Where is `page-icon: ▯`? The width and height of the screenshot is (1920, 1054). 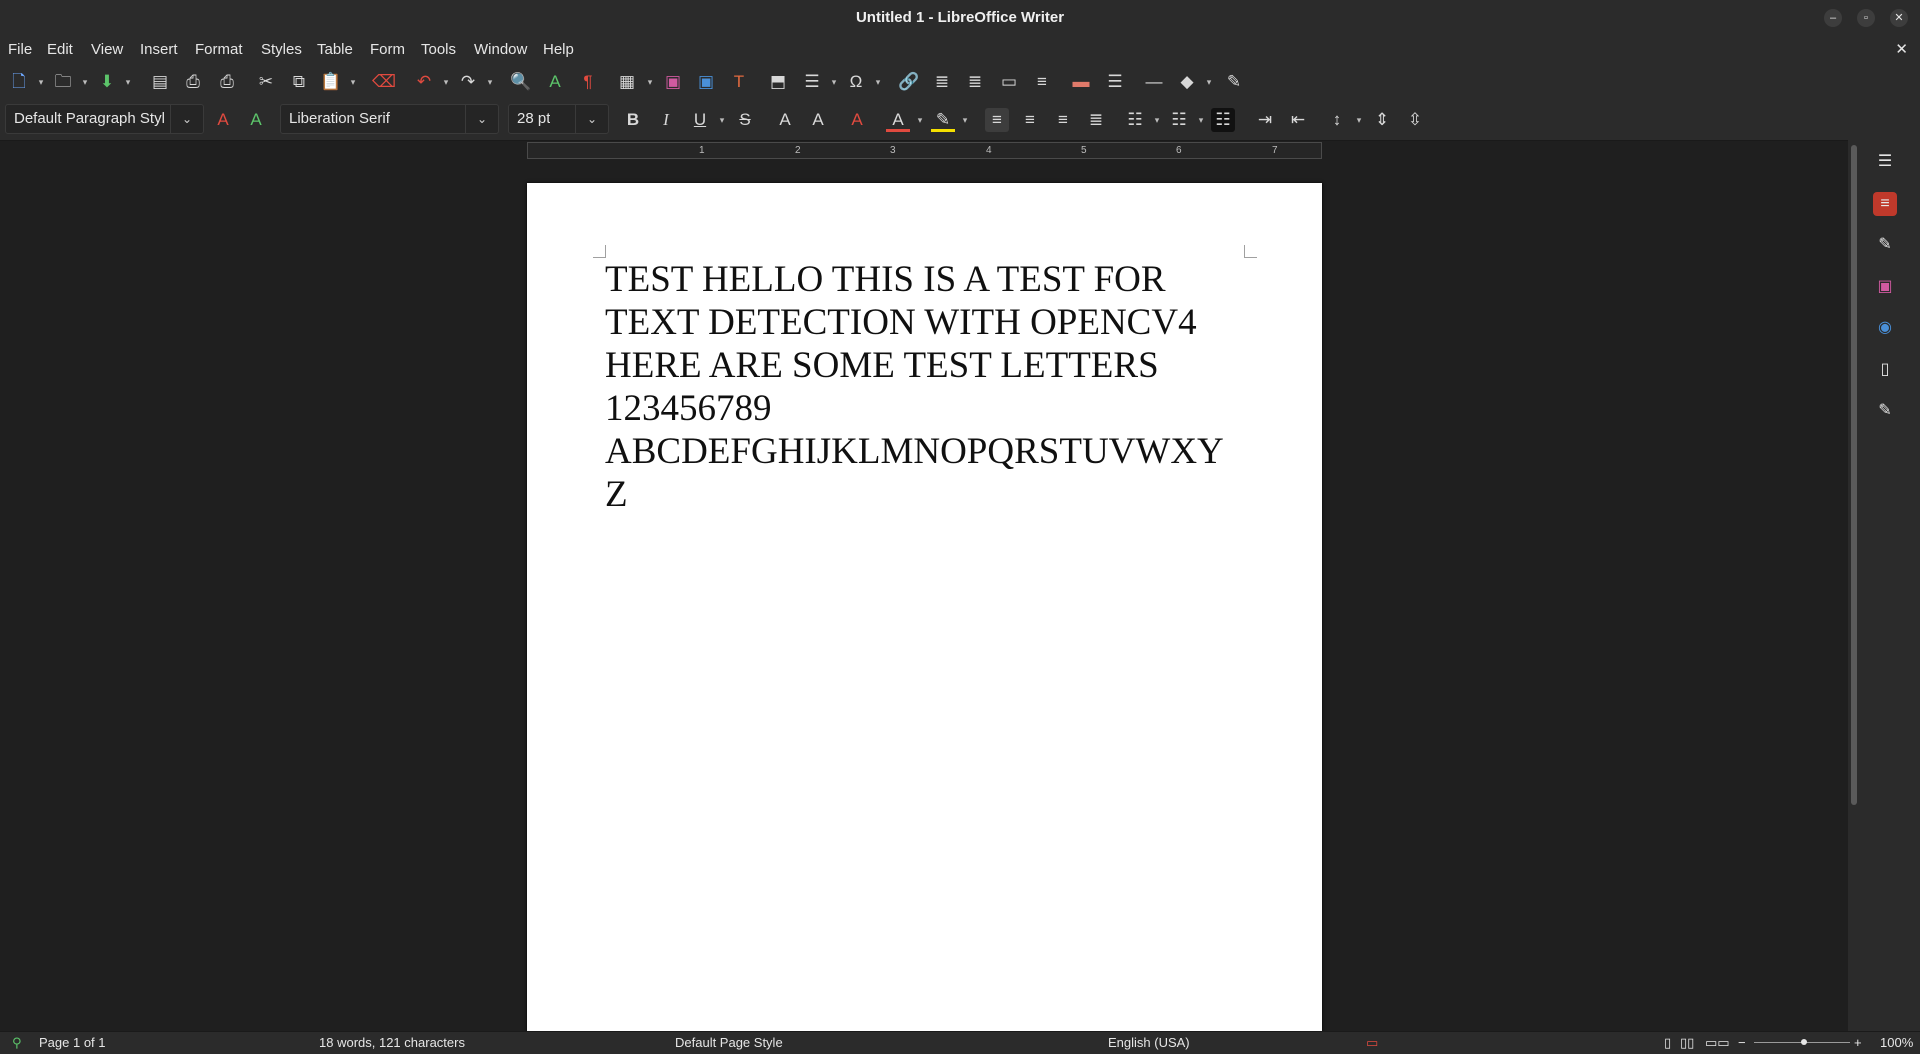 page-icon: ▯ is located at coordinates (1885, 370).